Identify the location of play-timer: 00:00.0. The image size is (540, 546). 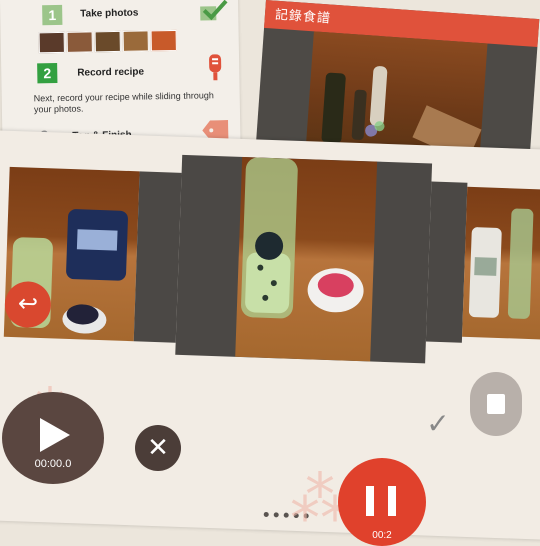
(53, 464).